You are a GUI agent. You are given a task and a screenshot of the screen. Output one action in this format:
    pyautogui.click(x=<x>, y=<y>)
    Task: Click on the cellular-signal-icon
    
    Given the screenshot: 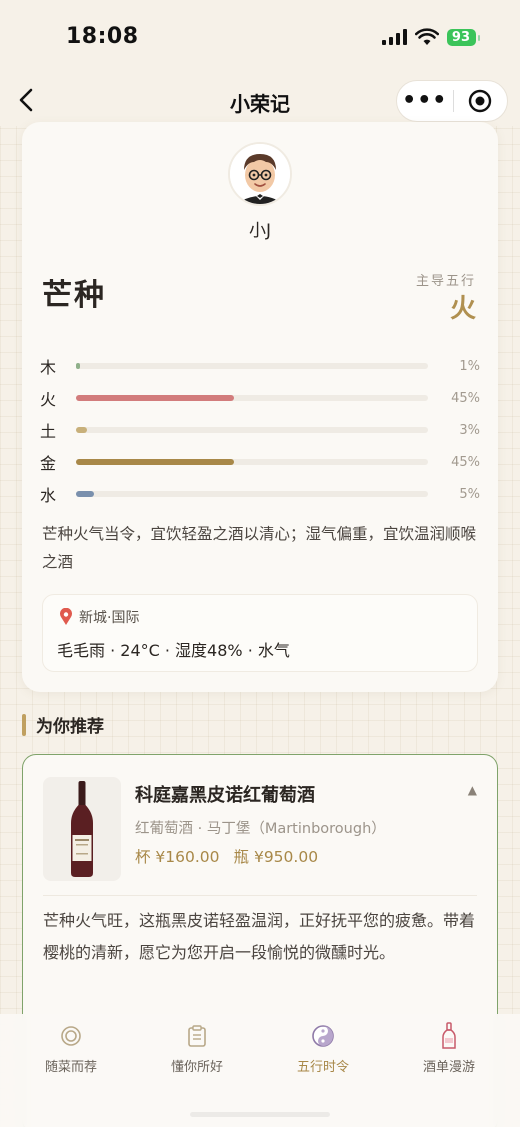 What is the action you would take?
    pyautogui.click(x=394, y=37)
    